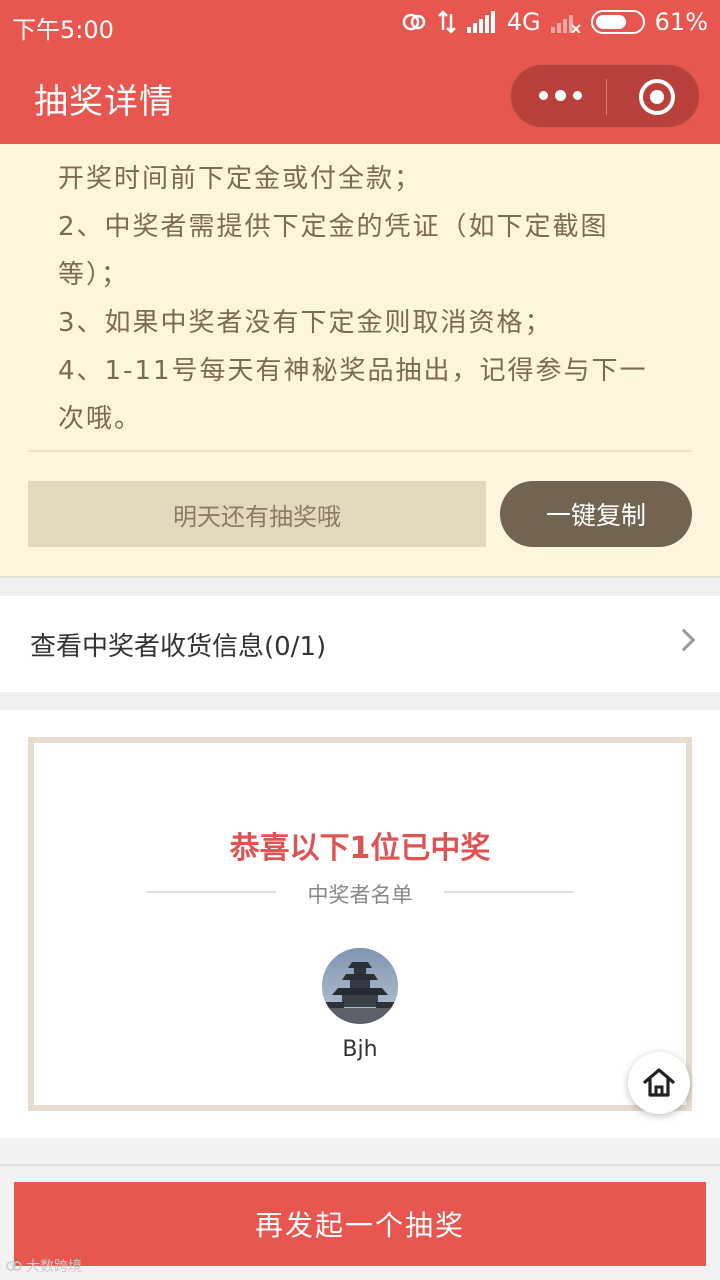 Image resolution: width=720 pixels, height=1280 pixels. Describe the element at coordinates (305, 323) in the screenshot. I see `rule-line: 3、如果中奖者没有下定金则取消资格；` at that location.